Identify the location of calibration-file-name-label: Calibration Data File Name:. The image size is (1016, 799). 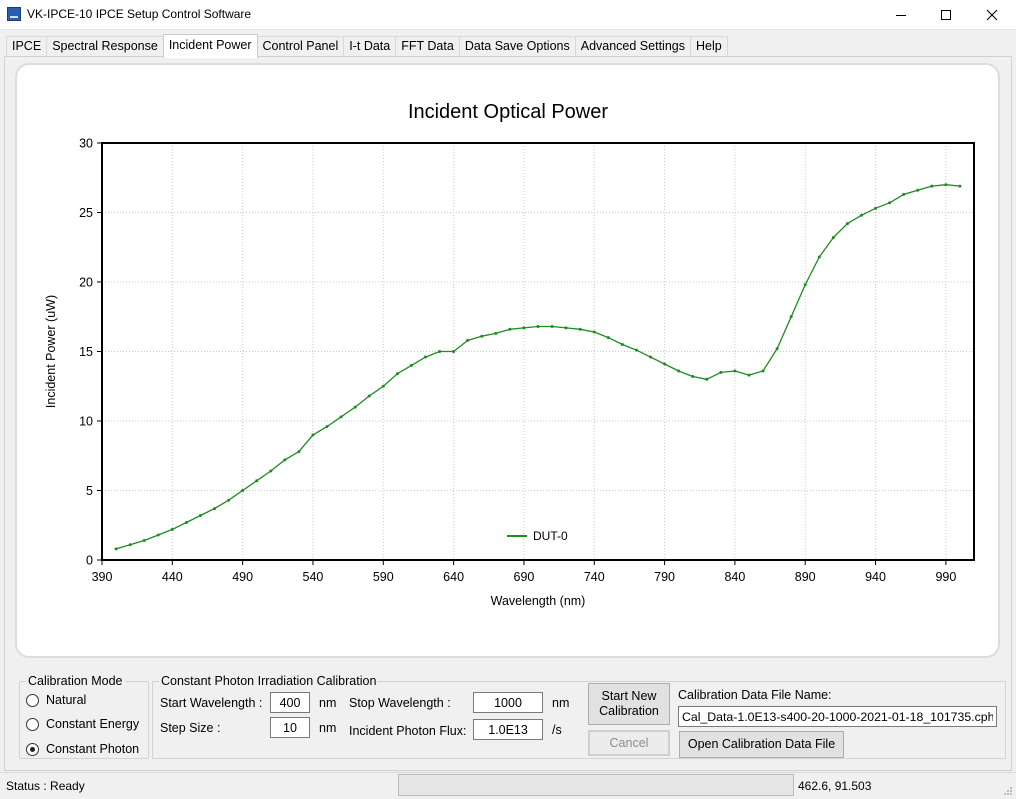
(755, 695).